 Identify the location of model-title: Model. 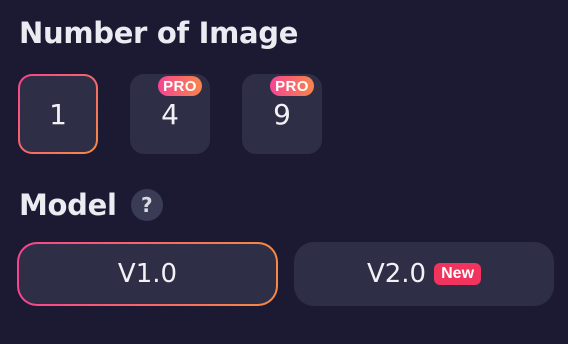
(68, 204).